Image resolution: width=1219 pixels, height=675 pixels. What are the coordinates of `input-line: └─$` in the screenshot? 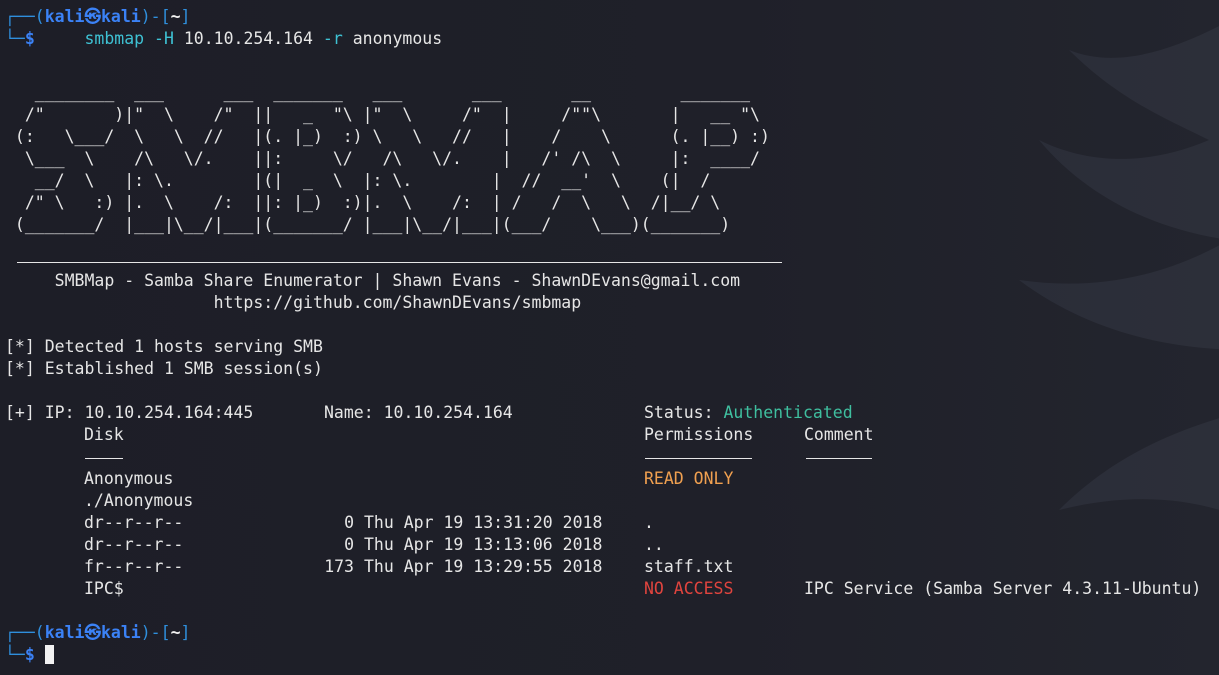 It's located at (29, 655).